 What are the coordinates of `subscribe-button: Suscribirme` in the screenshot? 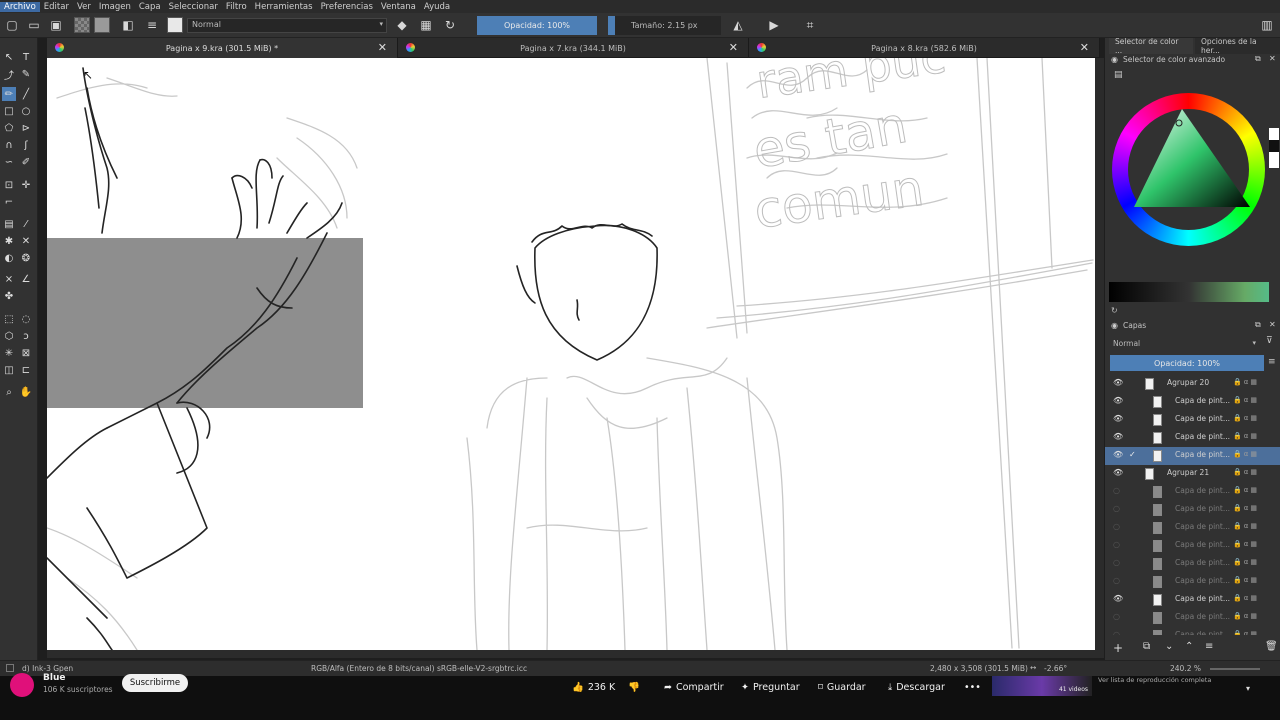 It's located at (155, 683).